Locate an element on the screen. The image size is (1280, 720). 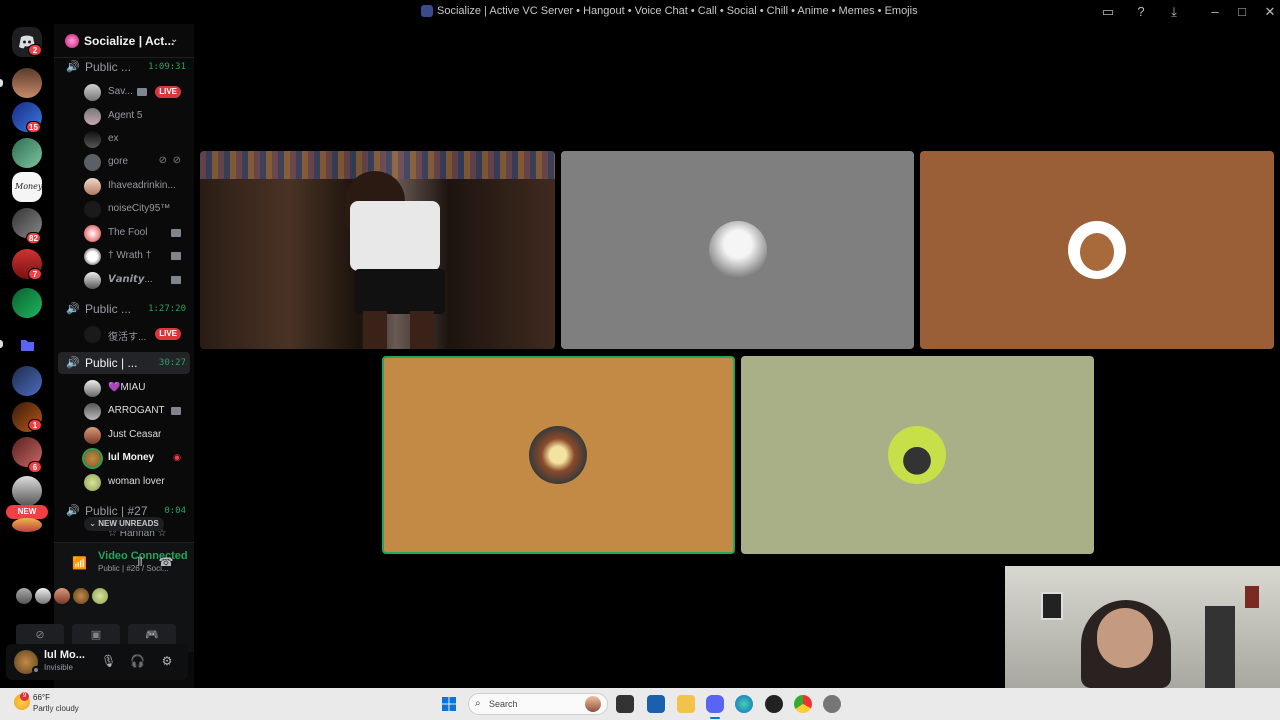
server-avatar: Money is located at coordinates (27, 187).